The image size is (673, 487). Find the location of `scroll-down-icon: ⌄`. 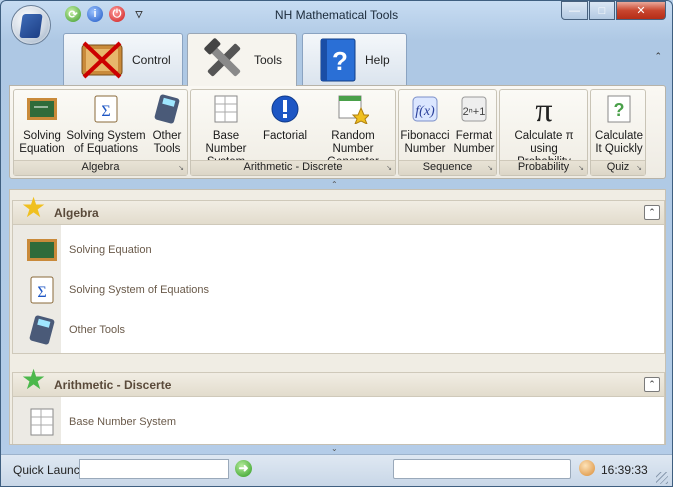

scroll-down-icon: ⌄ is located at coordinates (334, 448).